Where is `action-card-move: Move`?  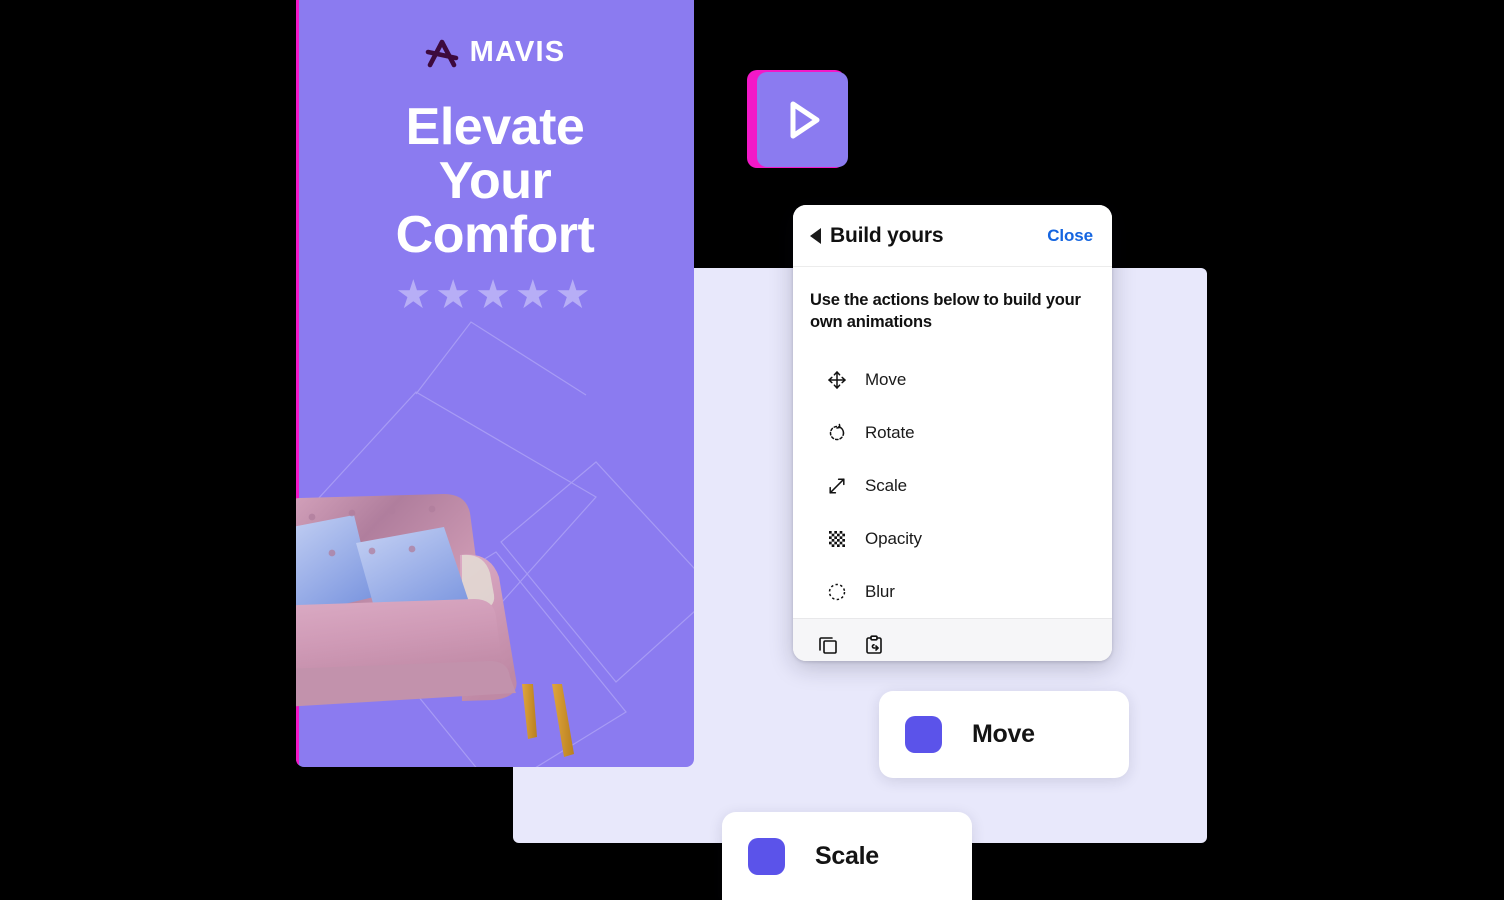 action-card-move: Move is located at coordinates (1004, 734).